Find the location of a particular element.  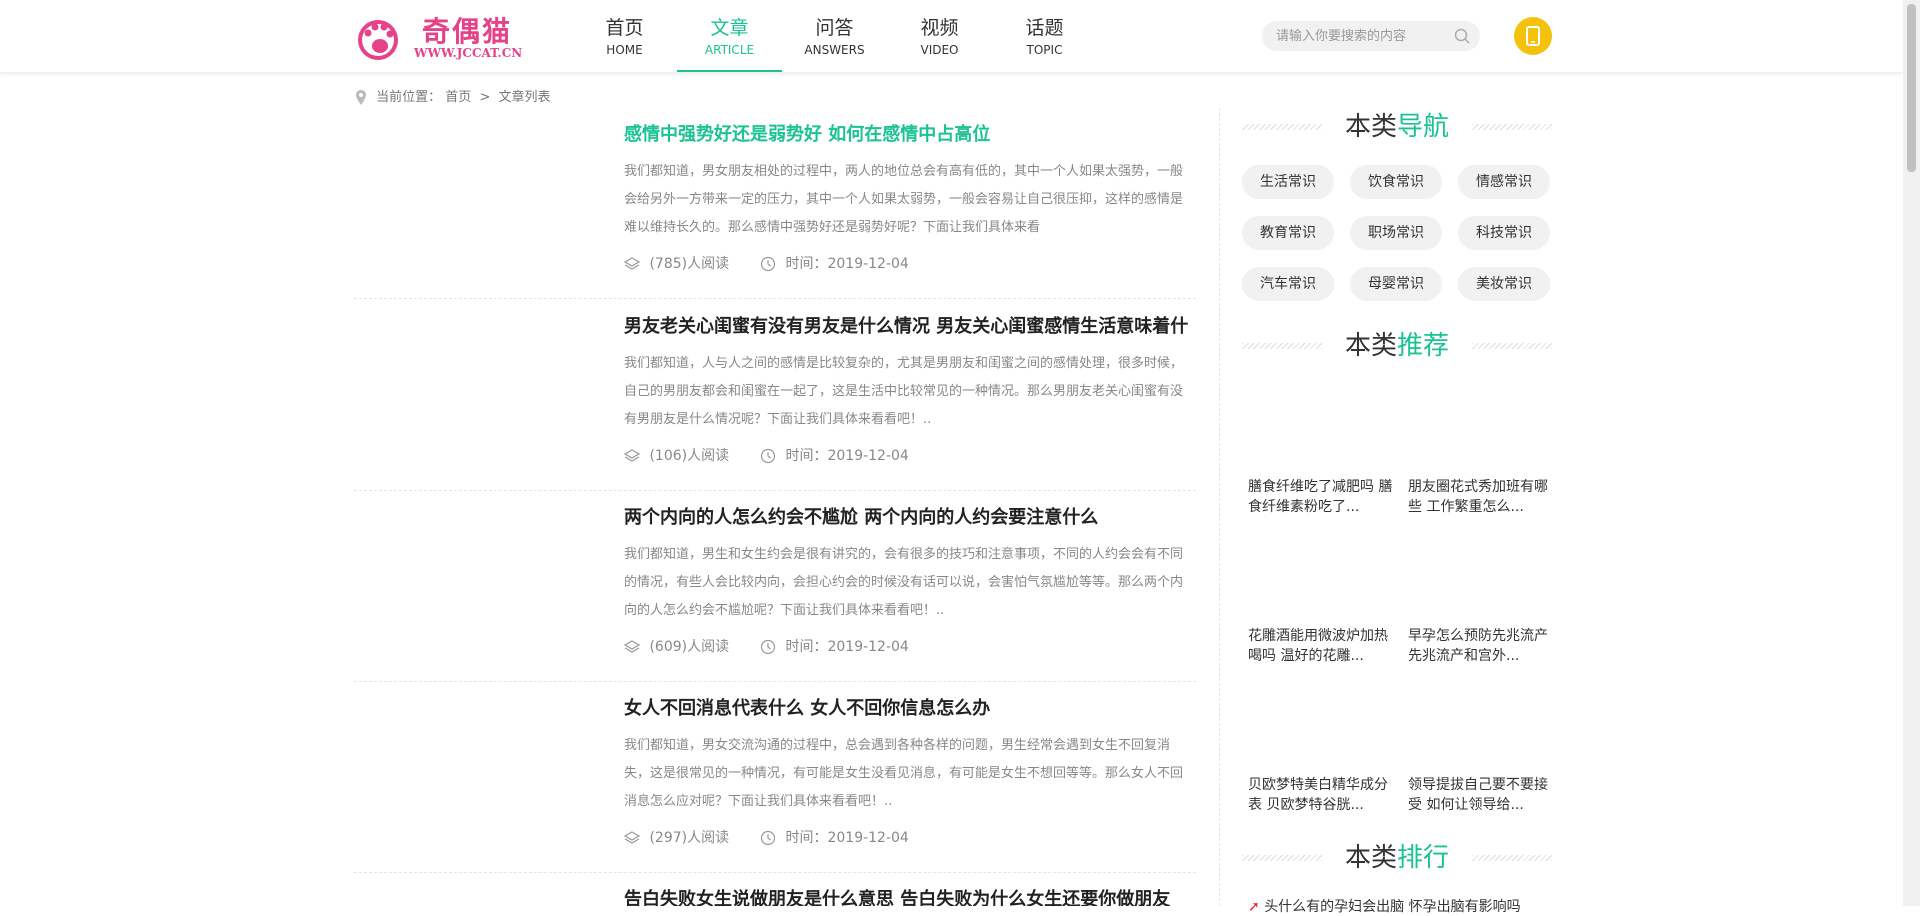

heading-highlight: 推荐 is located at coordinates (1423, 346).